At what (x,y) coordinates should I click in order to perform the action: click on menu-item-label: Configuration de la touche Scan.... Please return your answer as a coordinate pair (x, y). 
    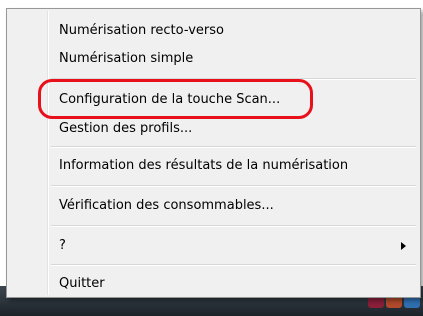
    Looking at the image, I should click on (170, 99).